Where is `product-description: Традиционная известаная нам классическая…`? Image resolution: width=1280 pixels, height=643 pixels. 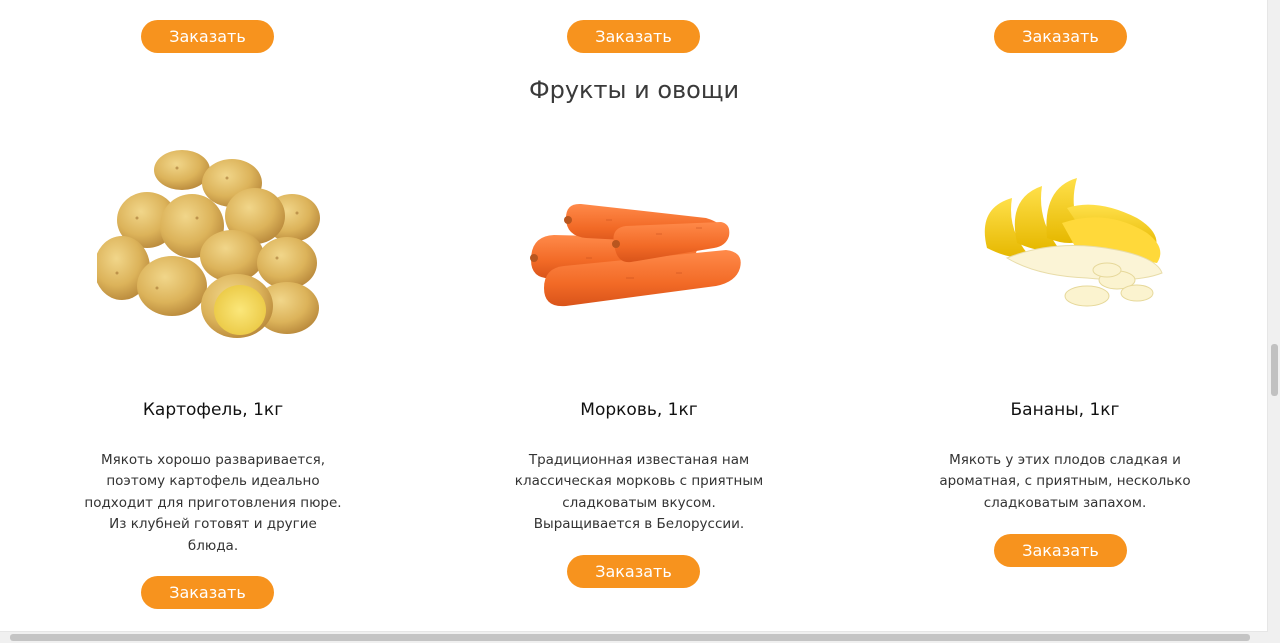
product-description: Традиционная известаная нам классическая… is located at coordinates (639, 492).